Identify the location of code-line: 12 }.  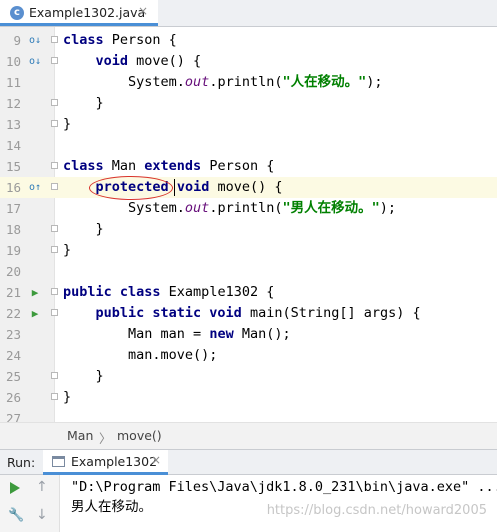
(248, 103).